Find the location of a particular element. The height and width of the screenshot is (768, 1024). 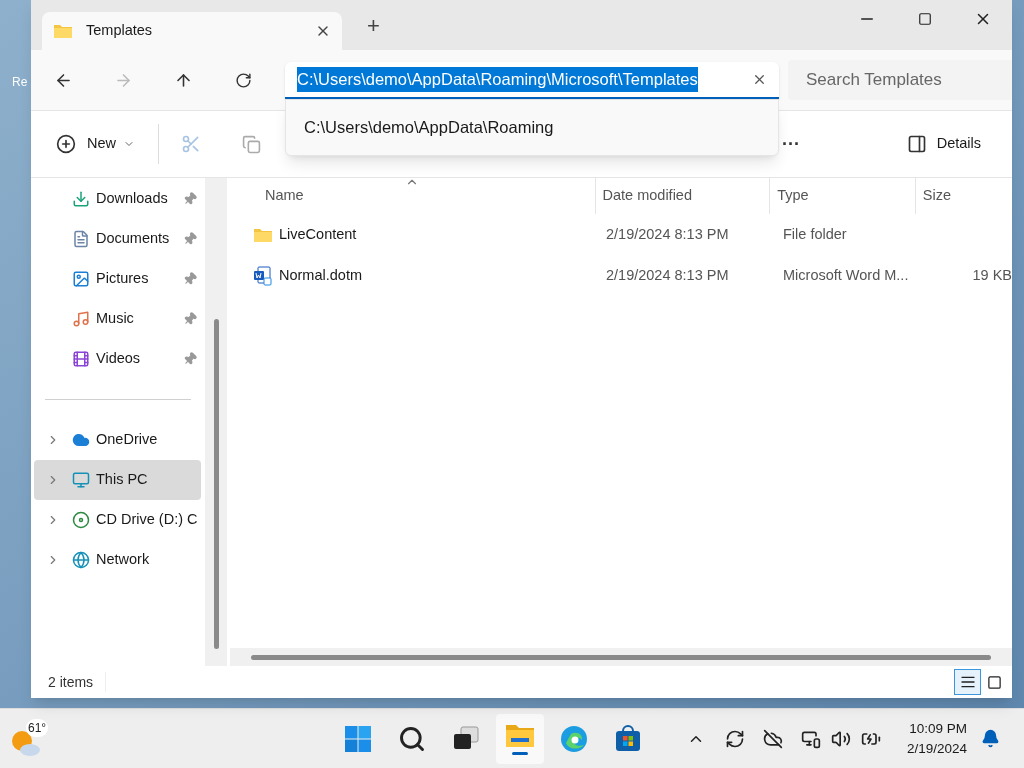

search-icon is located at coordinates (412, 738).